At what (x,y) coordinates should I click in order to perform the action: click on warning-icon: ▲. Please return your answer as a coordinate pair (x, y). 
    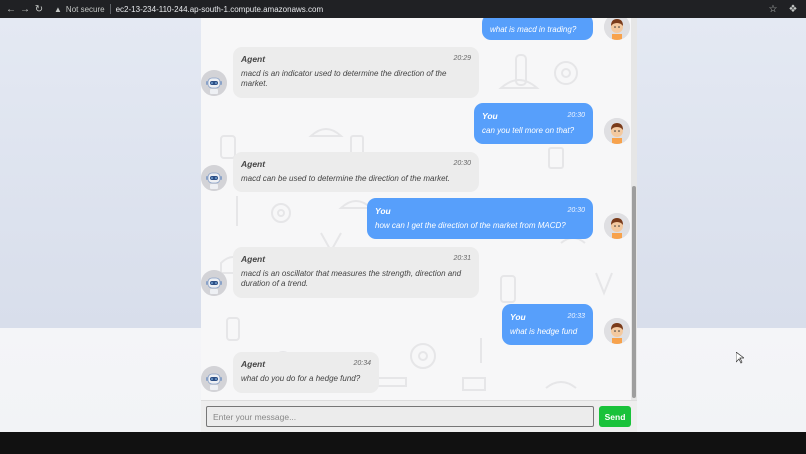
    Looking at the image, I should click on (58, 9).